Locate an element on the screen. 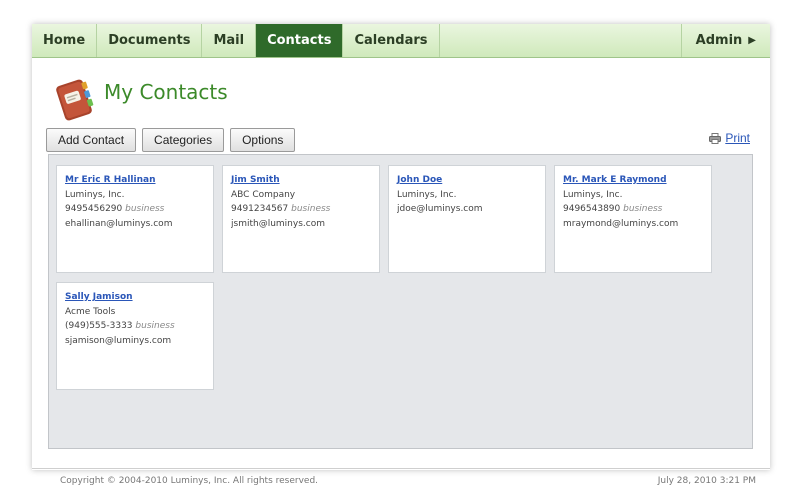  contact-phone-row: 9496543890 business is located at coordinates (633, 209).